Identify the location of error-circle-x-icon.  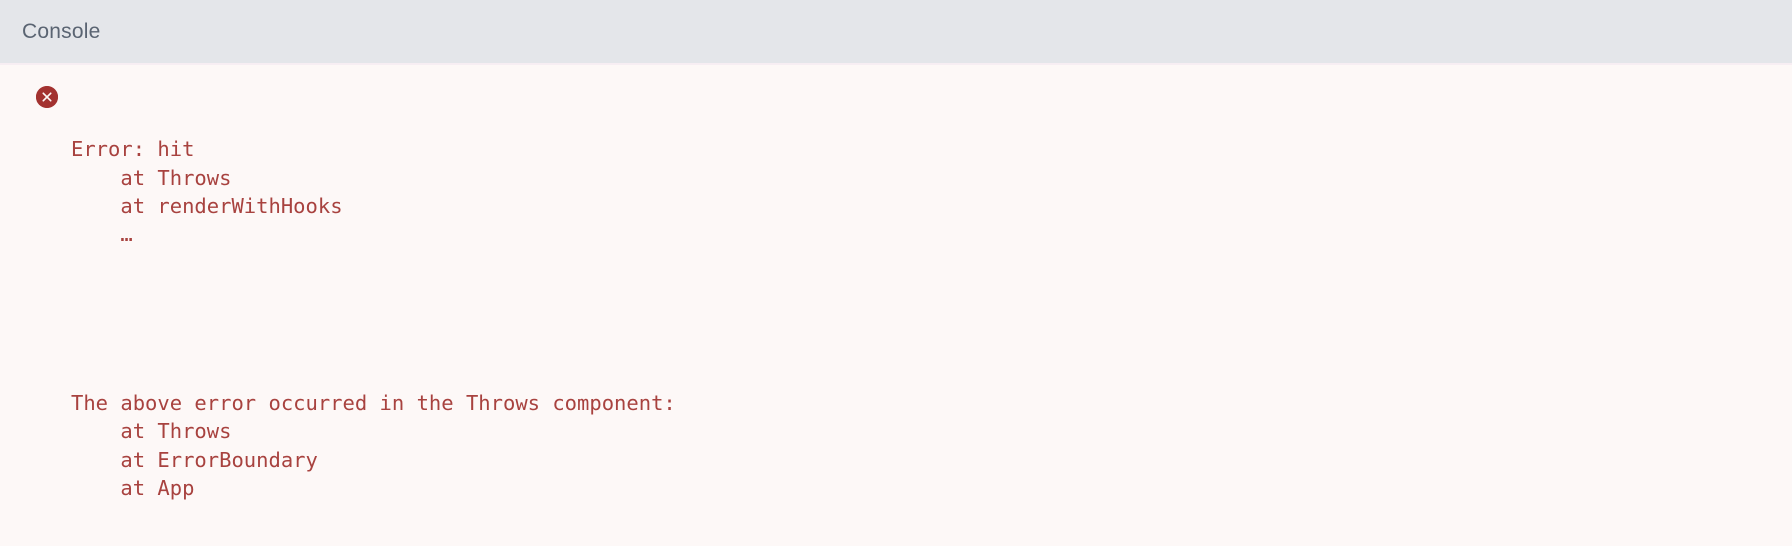
(47, 97).